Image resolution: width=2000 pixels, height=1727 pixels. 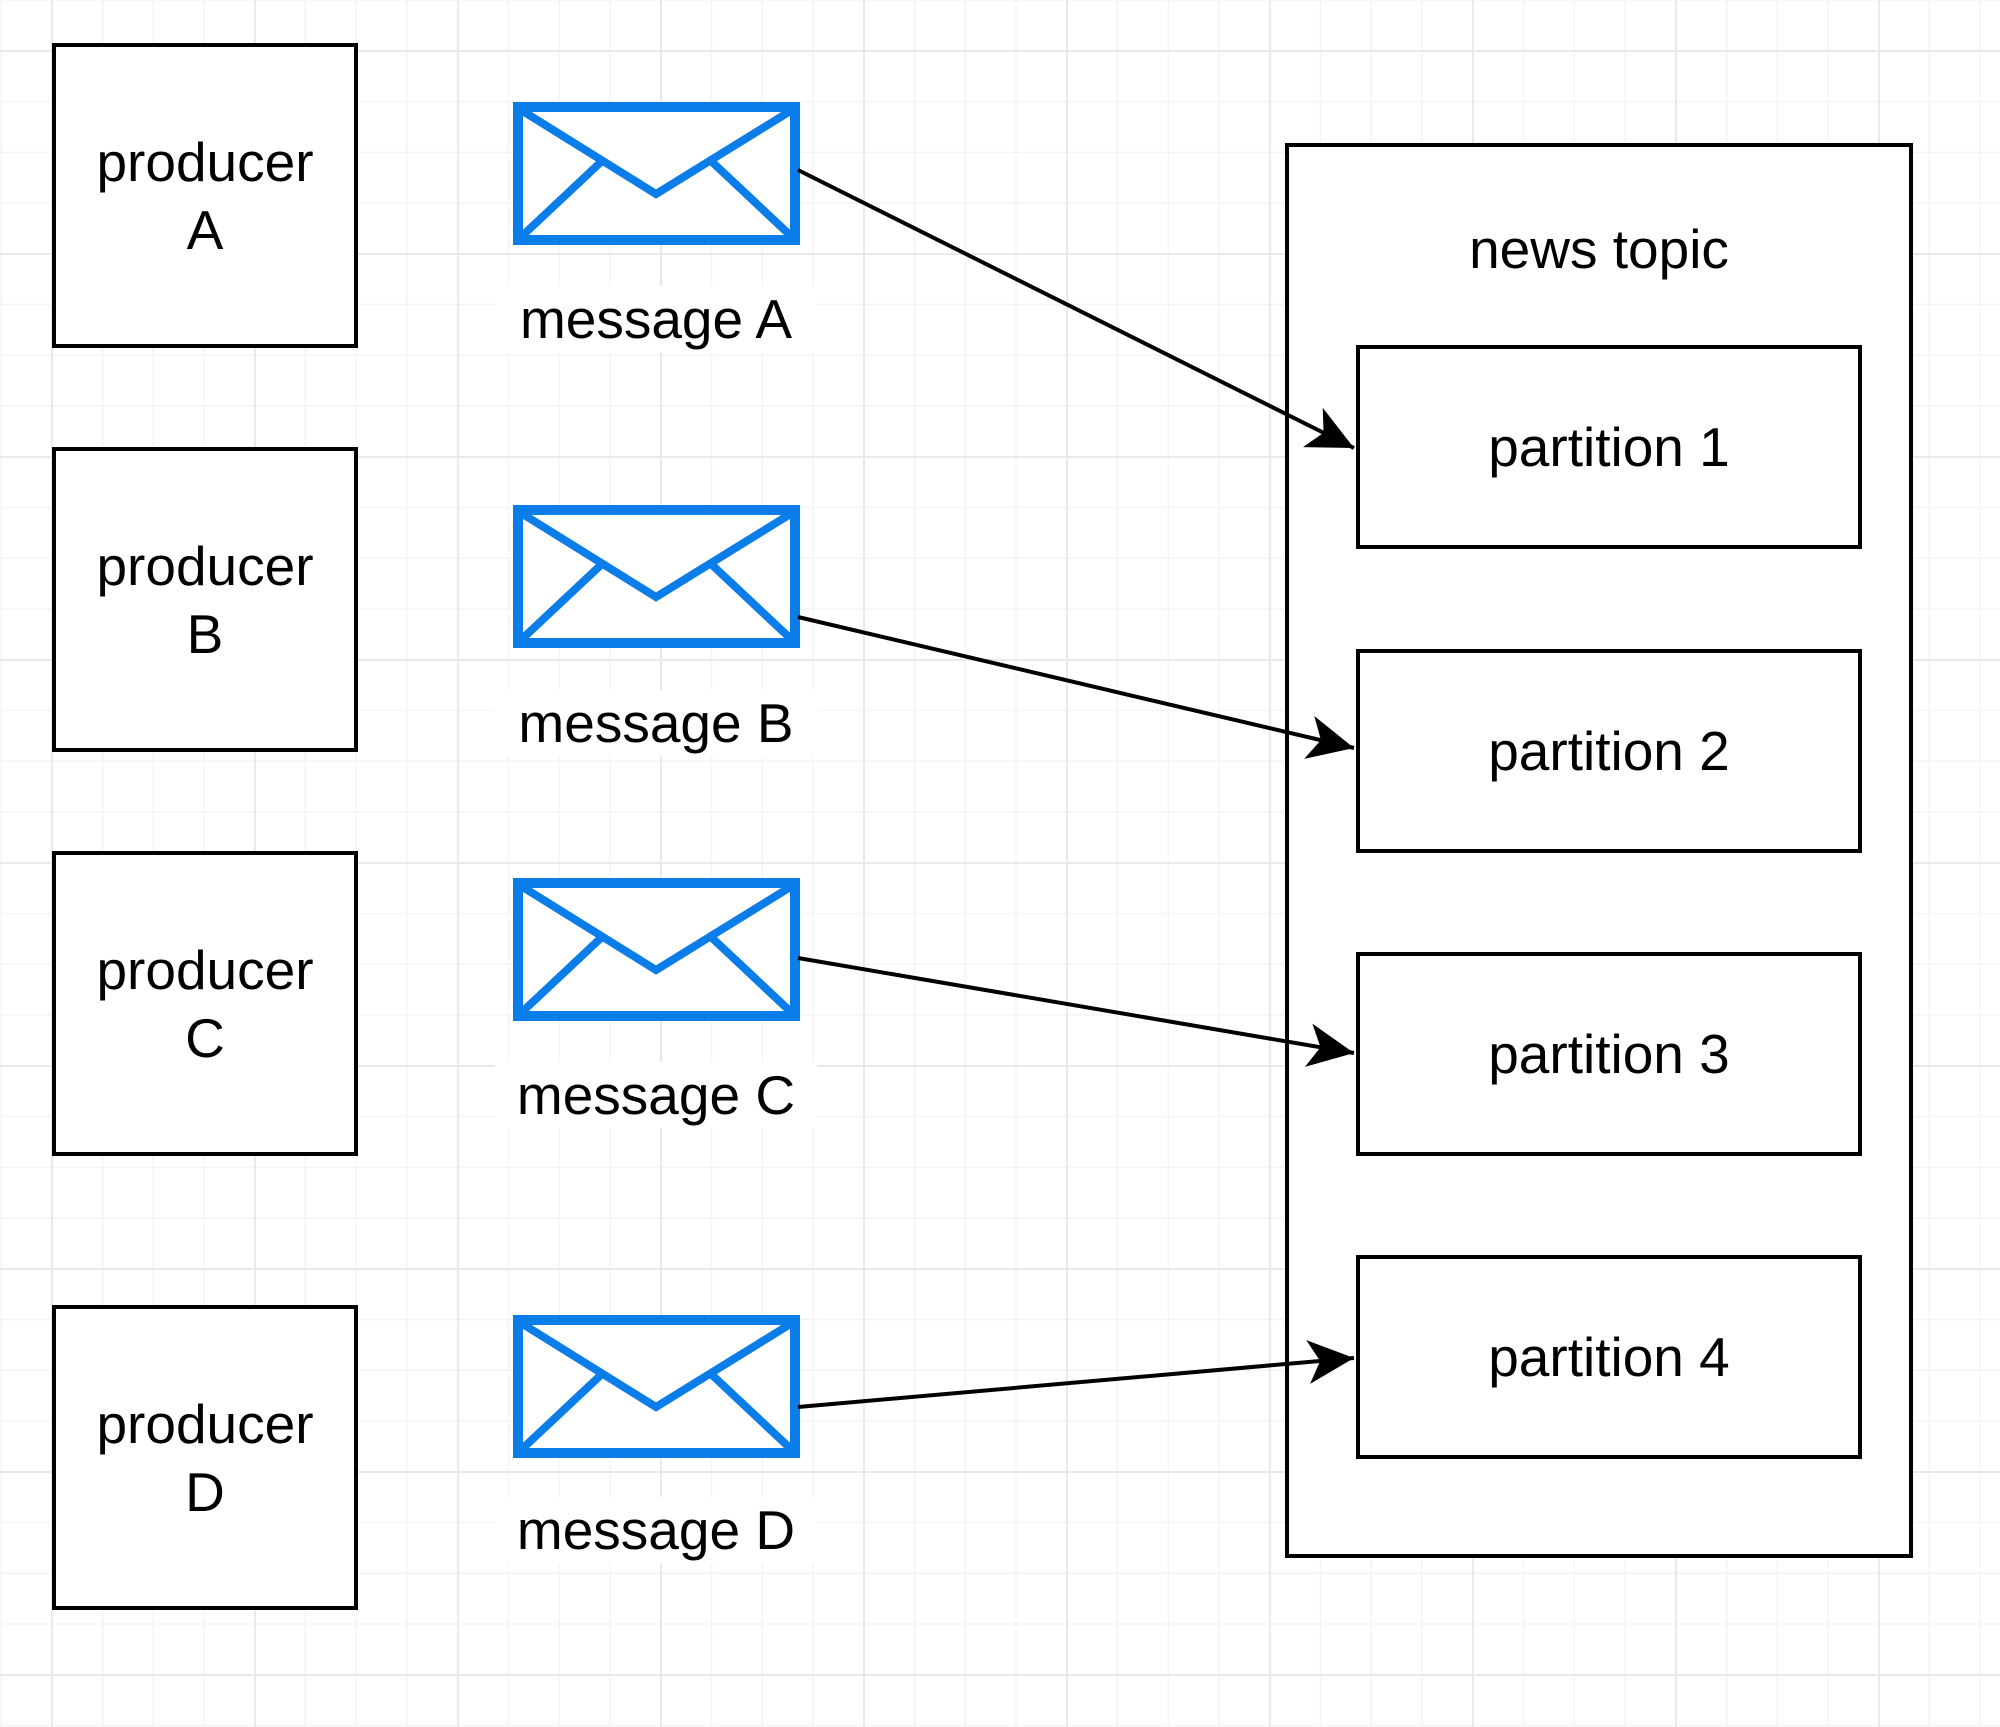 What do you see at coordinates (656, 319) in the screenshot?
I see `message-a-label: message A` at bounding box center [656, 319].